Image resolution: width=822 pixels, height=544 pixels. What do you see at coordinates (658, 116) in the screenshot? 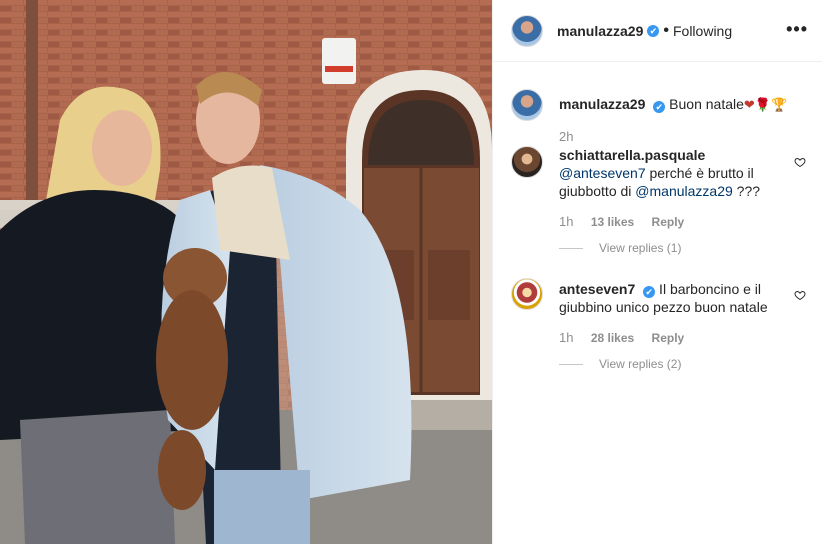
I see `post-caption: manulazza29 ✔ Buon natale❤🌹🏆 2h` at bounding box center [658, 116].